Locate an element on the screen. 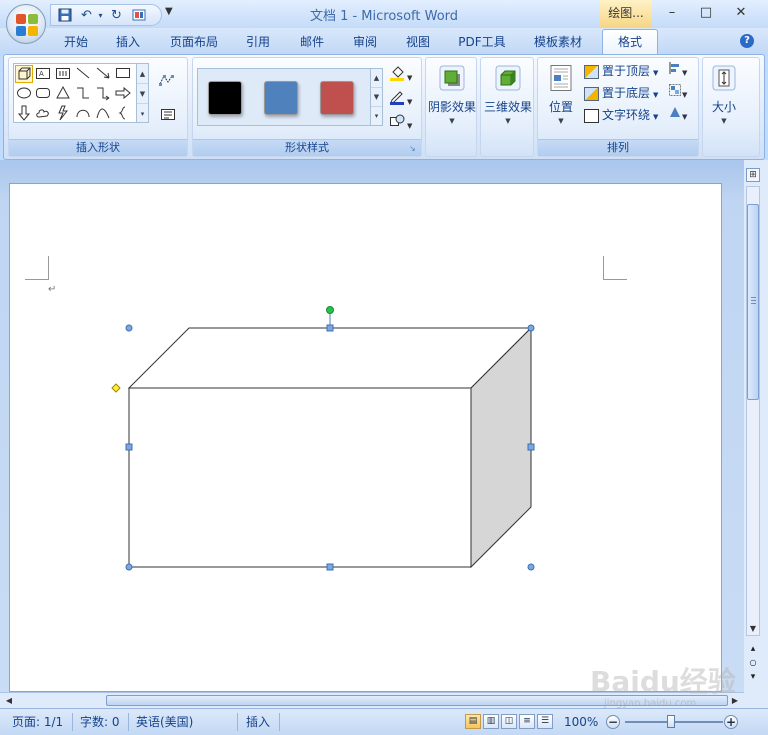  tab-page-layout: 页面布局 is located at coordinates (194, 43).